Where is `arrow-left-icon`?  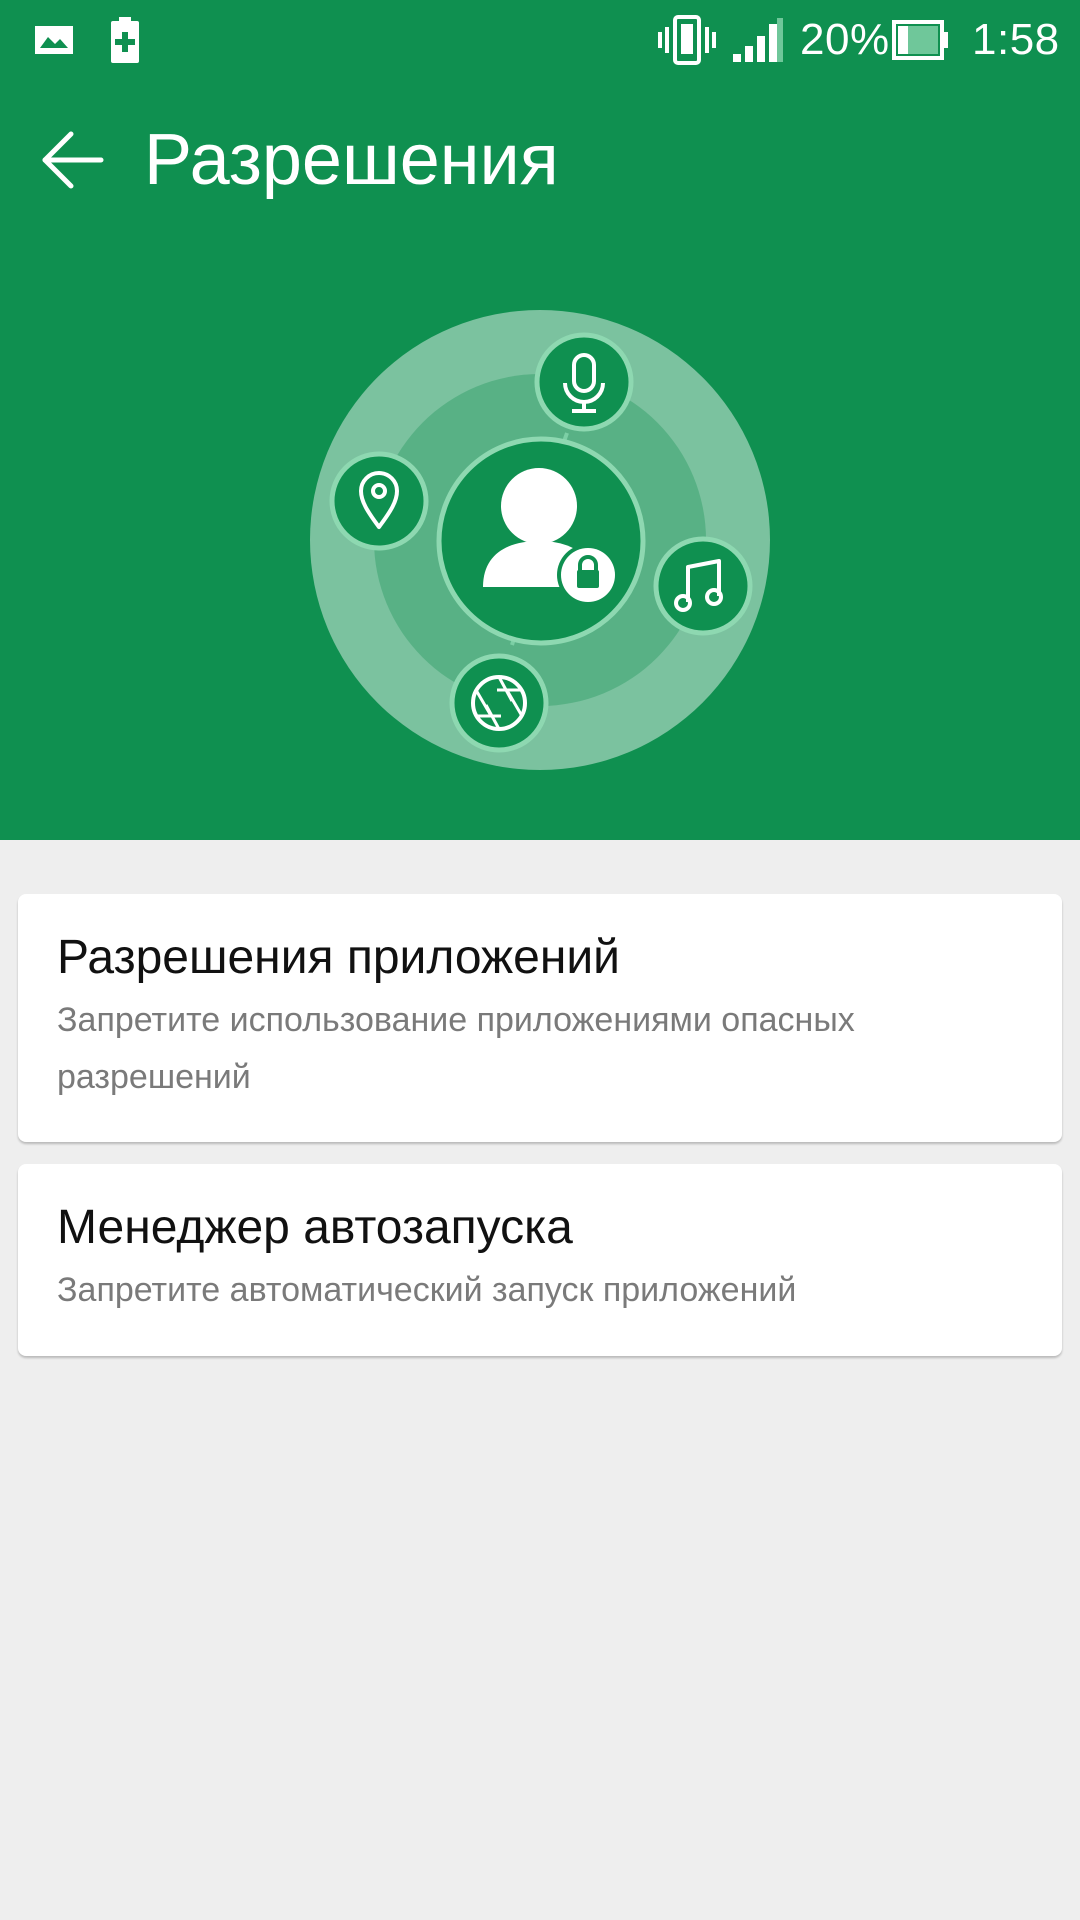 arrow-left-icon is located at coordinates (73, 160).